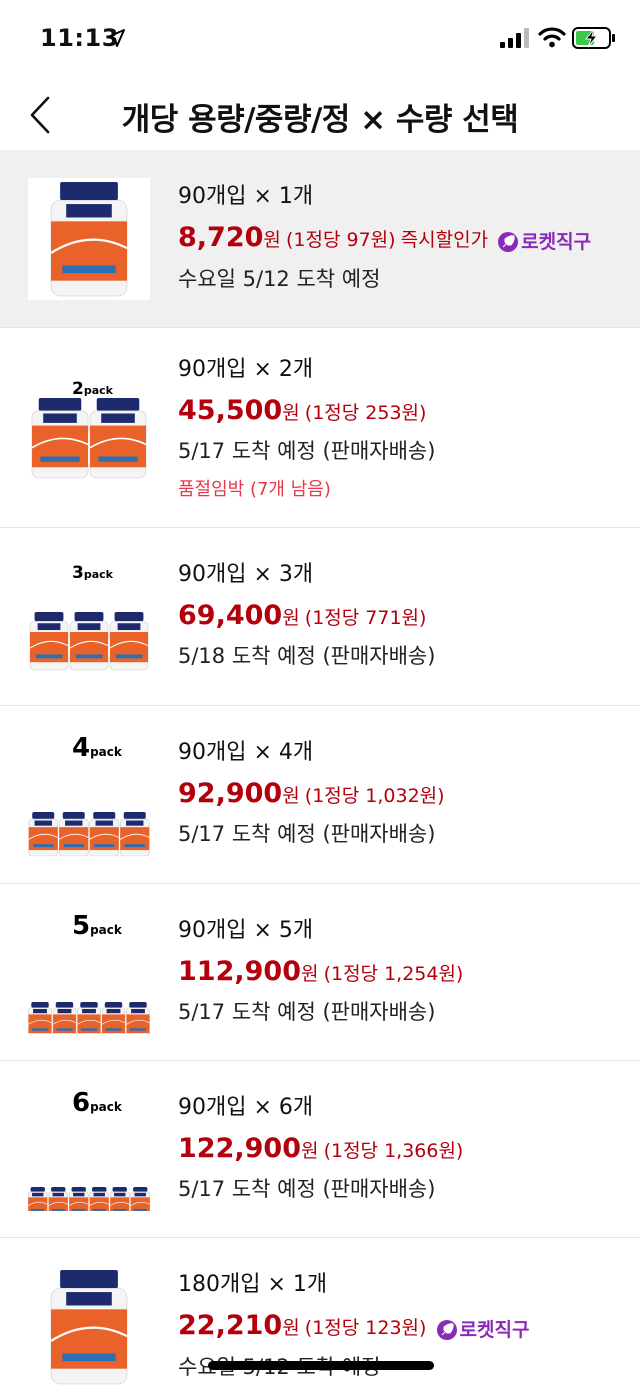  Describe the element at coordinates (246, 196) in the screenshot. I see `option-quantity: 90개입 × 1개` at that location.